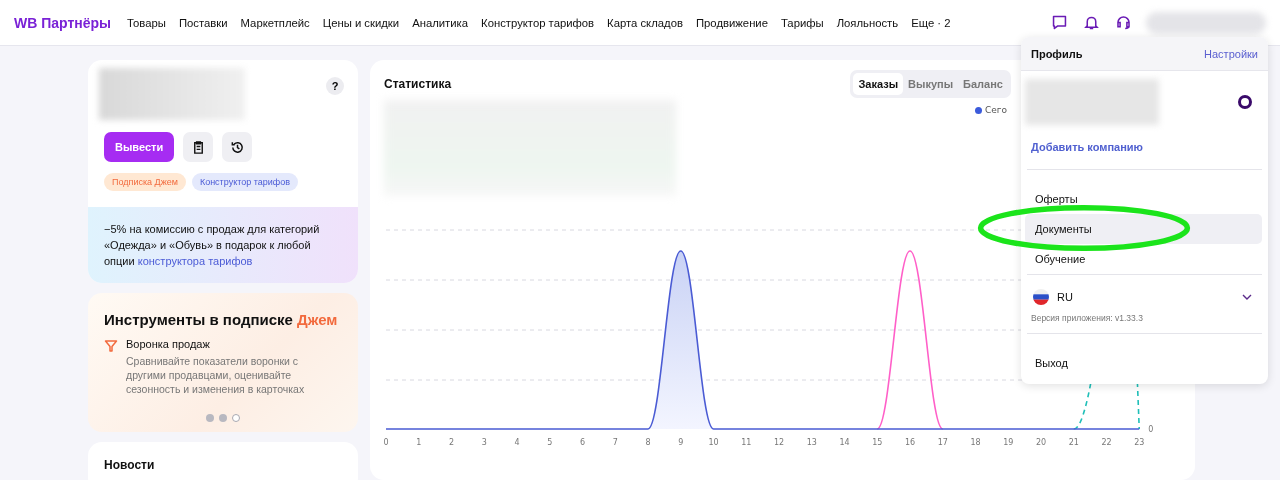 The width and height of the screenshot is (1280, 480). I want to click on nav-link: Цены и скидки, so click(361, 22).